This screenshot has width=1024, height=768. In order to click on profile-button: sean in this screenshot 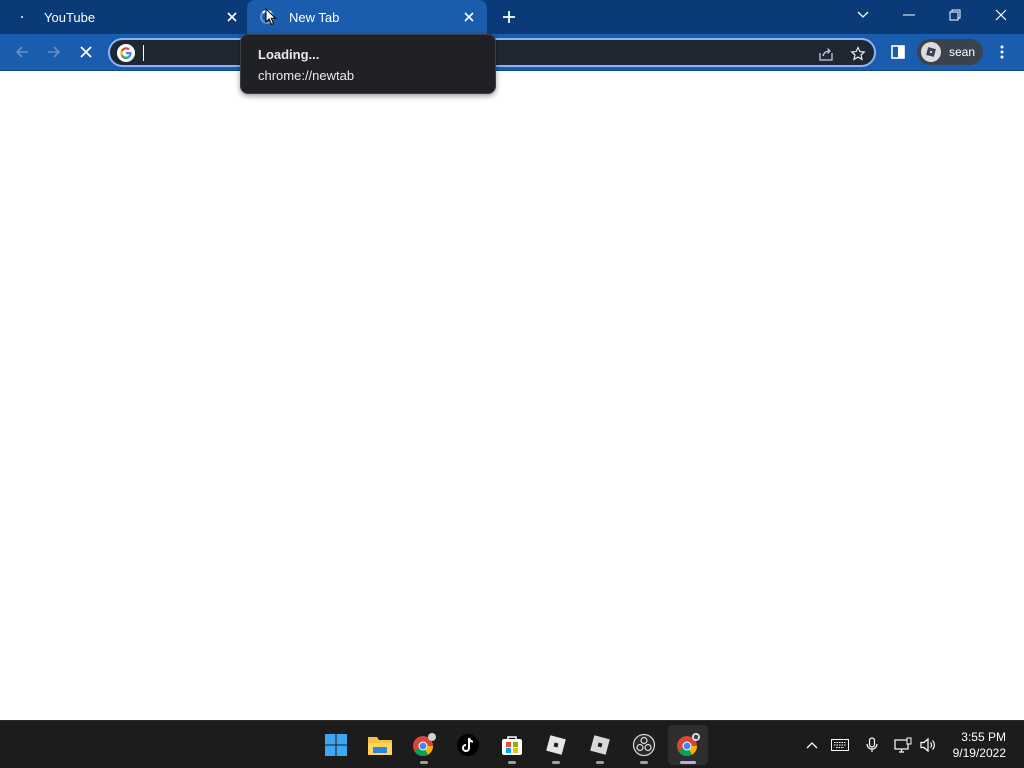, I will do `click(950, 52)`.